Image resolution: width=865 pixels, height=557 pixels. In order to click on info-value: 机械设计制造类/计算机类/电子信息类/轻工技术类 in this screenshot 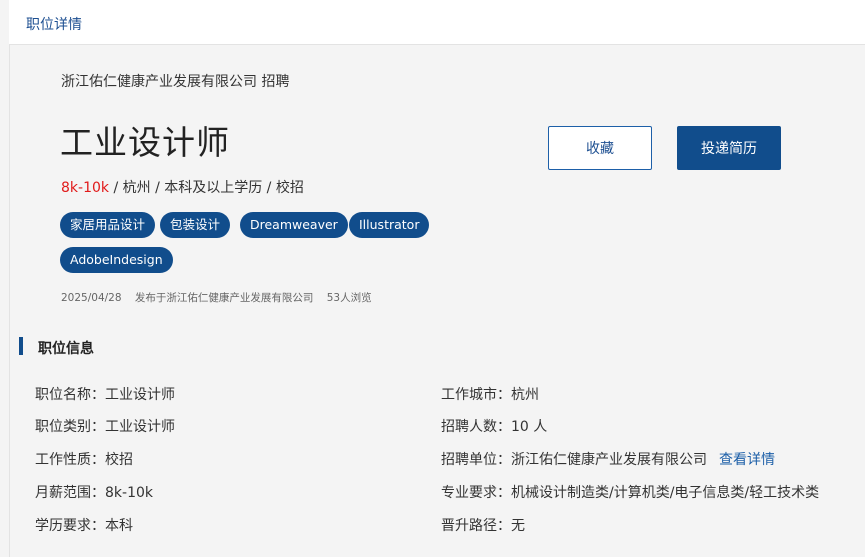, I will do `click(665, 493)`.